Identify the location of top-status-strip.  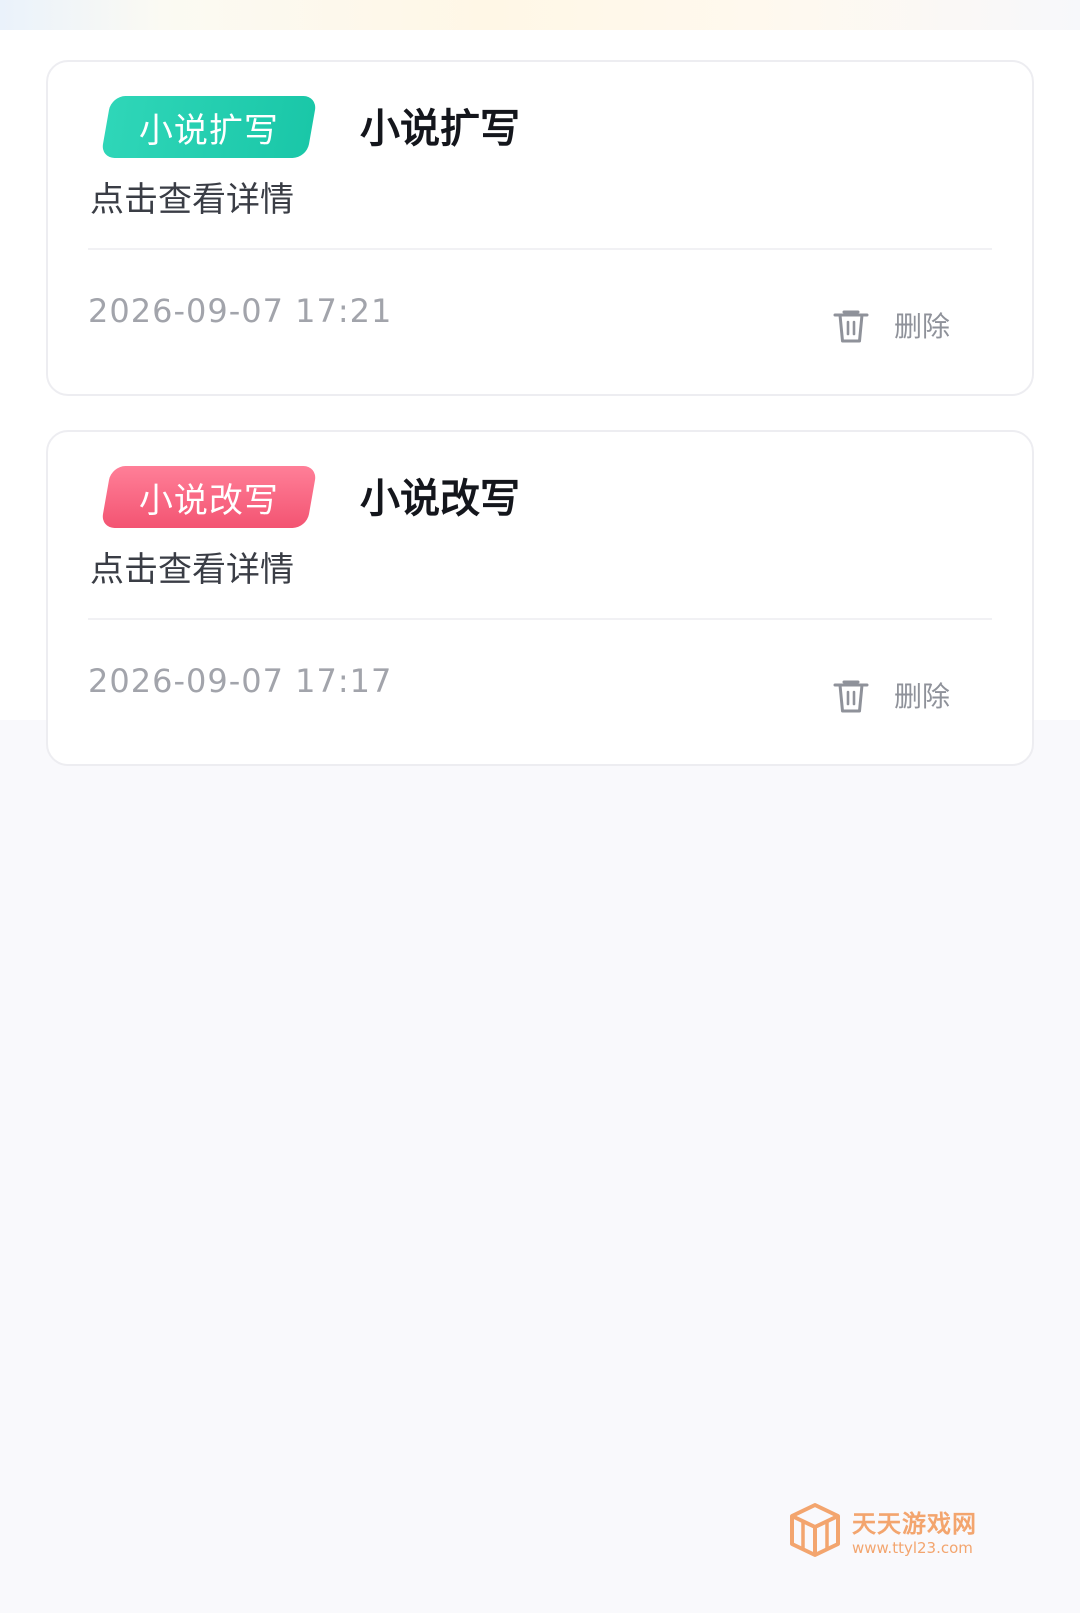
(540, 15).